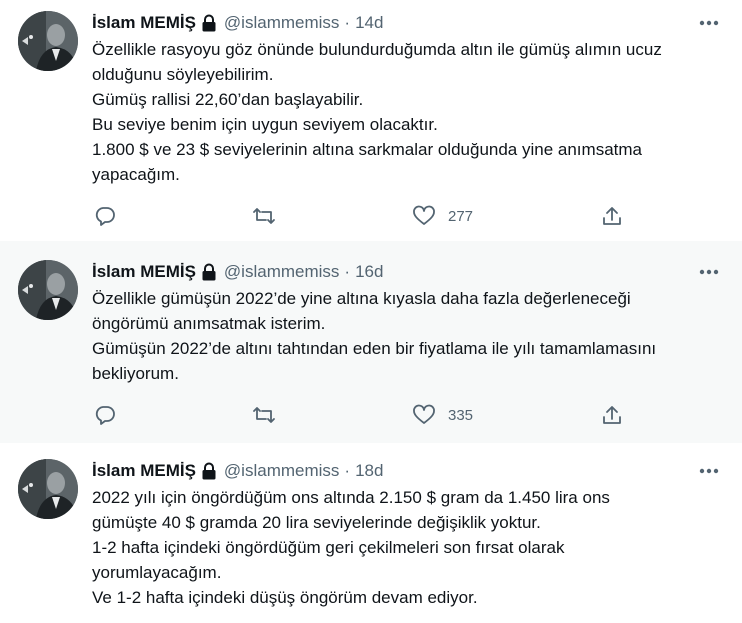 This screenshot has width=742, height=623. Describe the element at coordinates (209, 323) in the screenshot. I see `tweet-text-line: öngörümü anımsatmak isterim.` at that location.